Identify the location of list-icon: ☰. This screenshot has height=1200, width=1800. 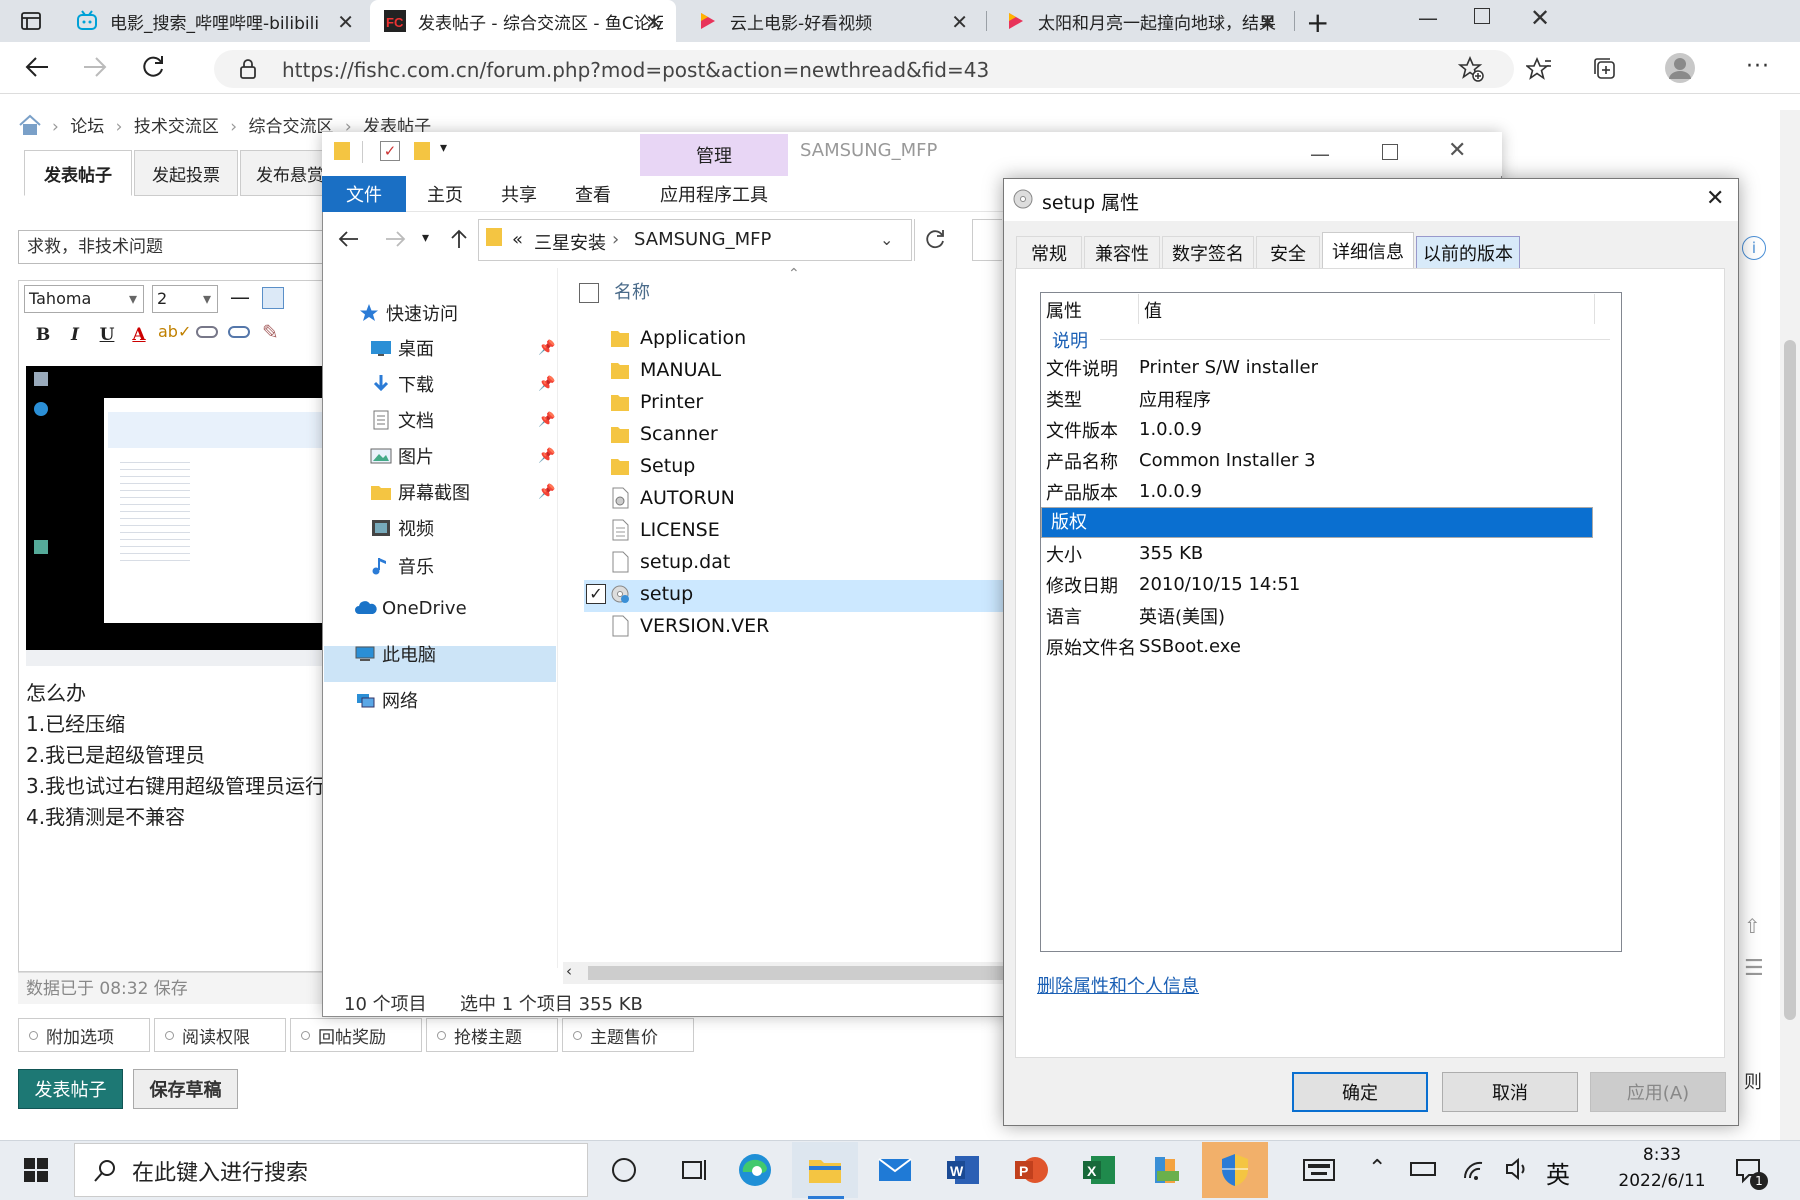
(1754, 968).